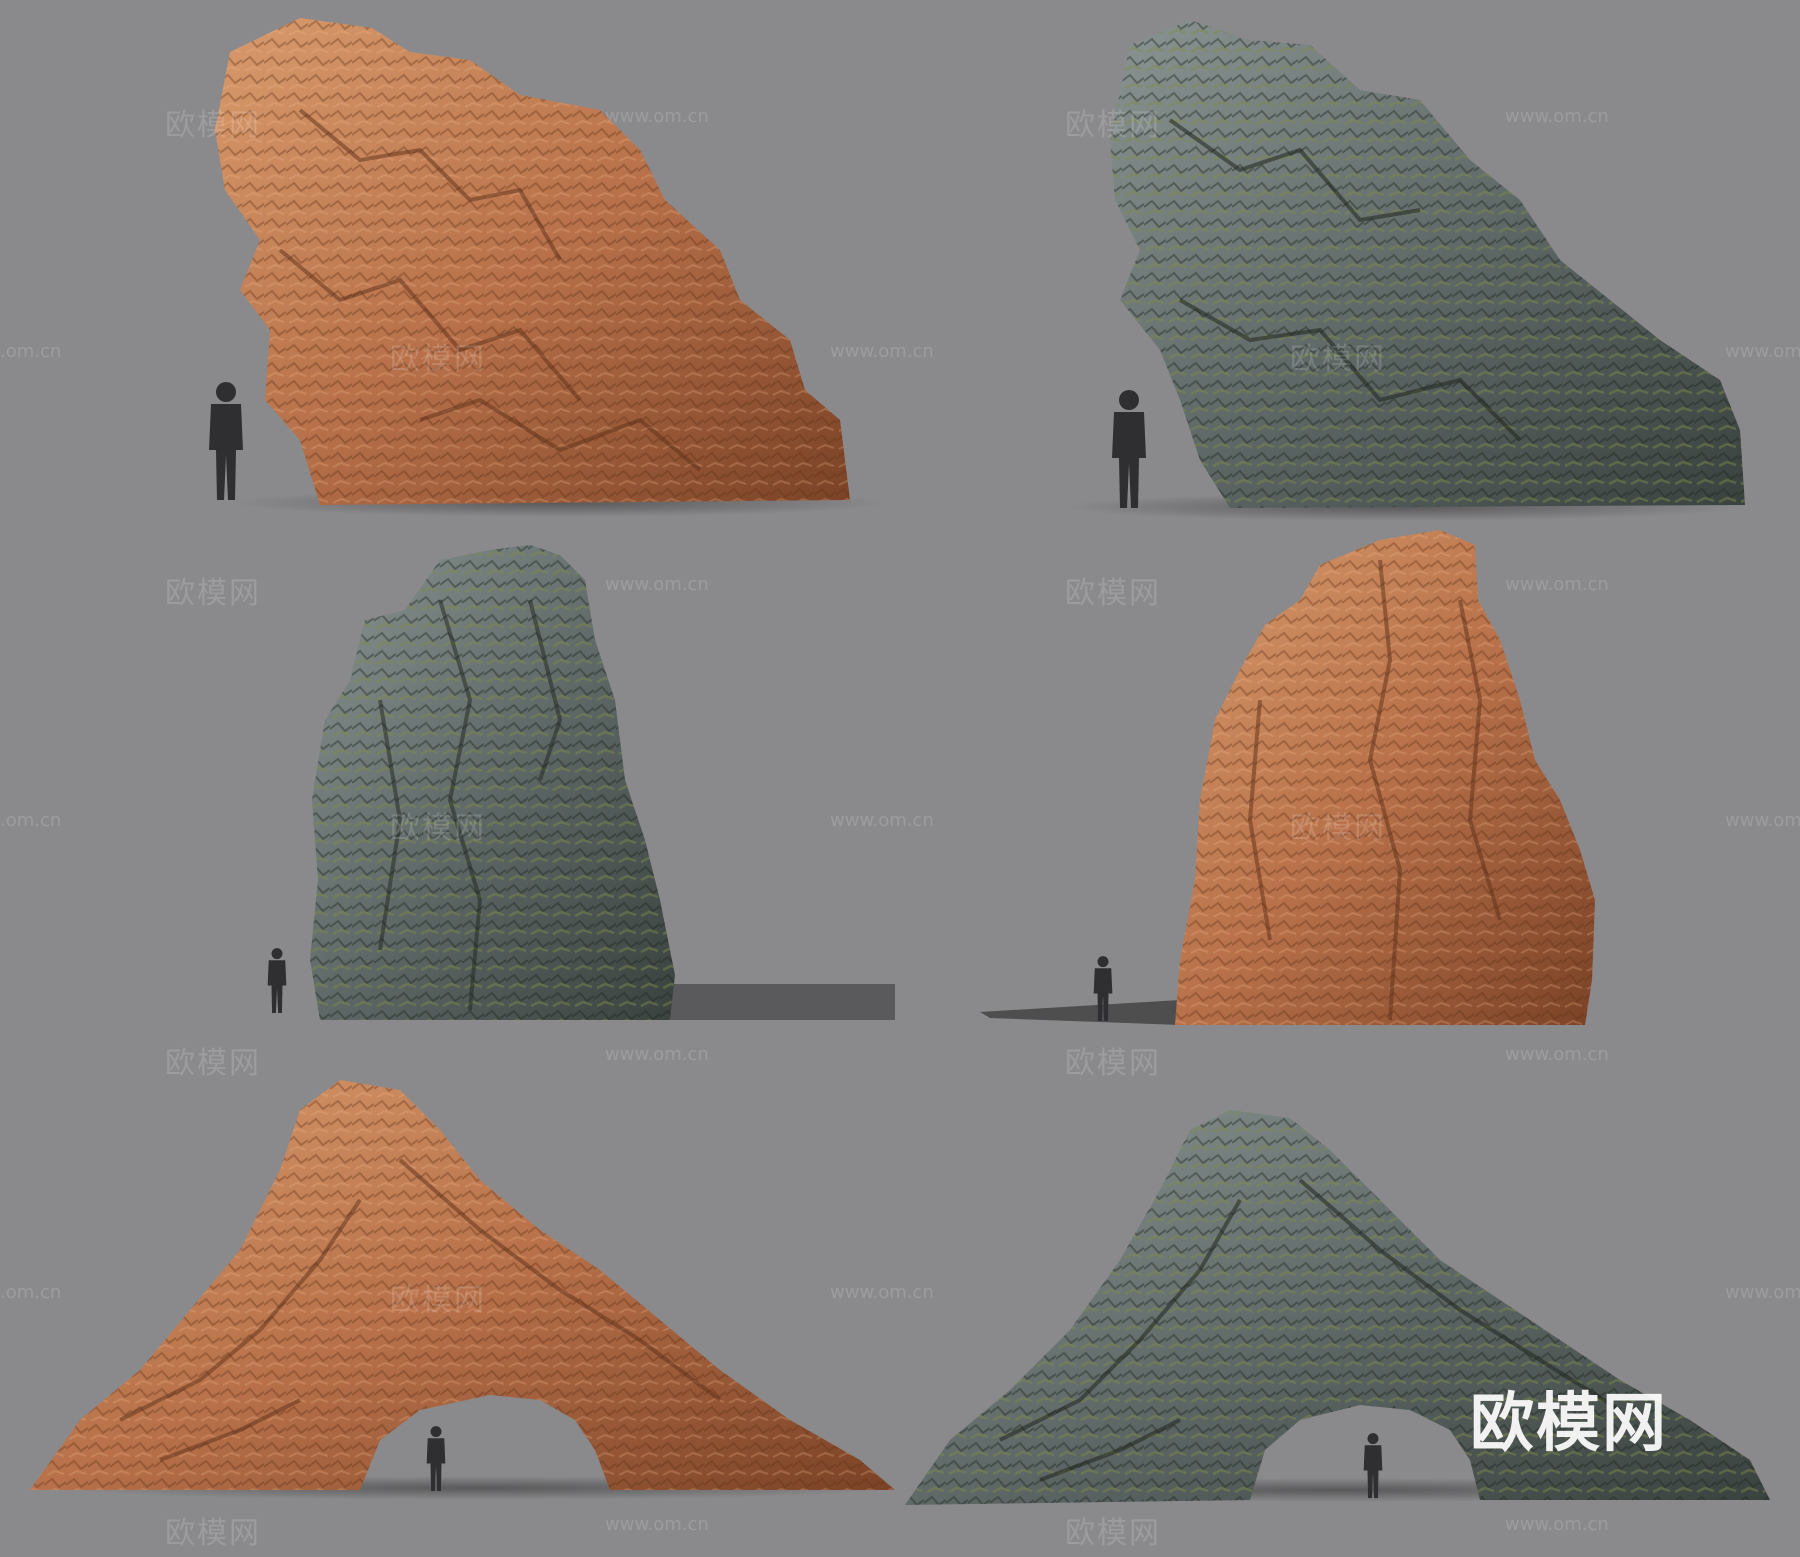 The image size is (1800, 1557). I want to click on panel-3-mossy-pillar, so click(581, 782).